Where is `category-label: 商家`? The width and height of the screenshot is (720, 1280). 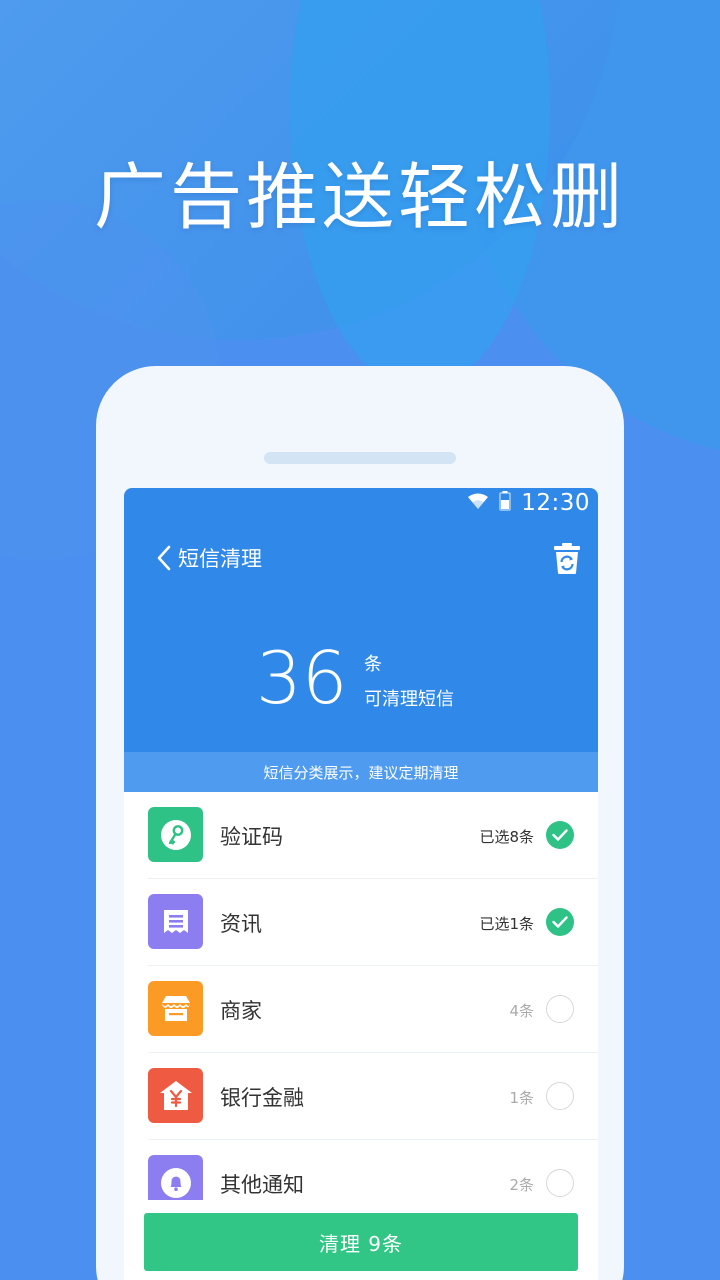
category-label: 商家 is located at coordinates (241, 1011).